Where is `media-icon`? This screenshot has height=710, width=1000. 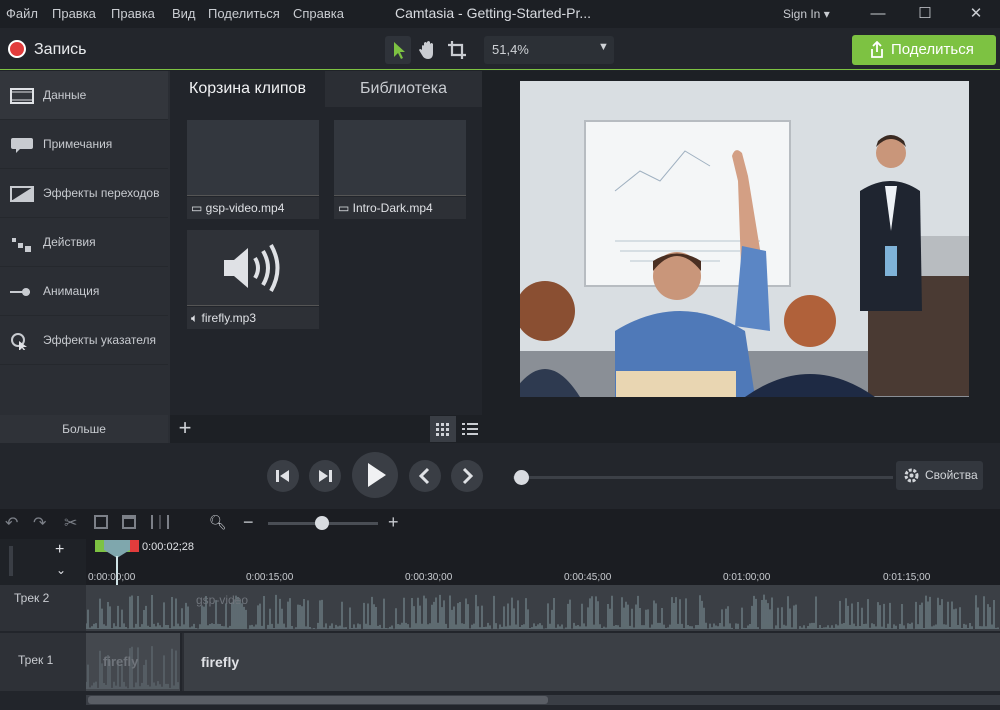 media-icon is located at coordinates (22, 96).